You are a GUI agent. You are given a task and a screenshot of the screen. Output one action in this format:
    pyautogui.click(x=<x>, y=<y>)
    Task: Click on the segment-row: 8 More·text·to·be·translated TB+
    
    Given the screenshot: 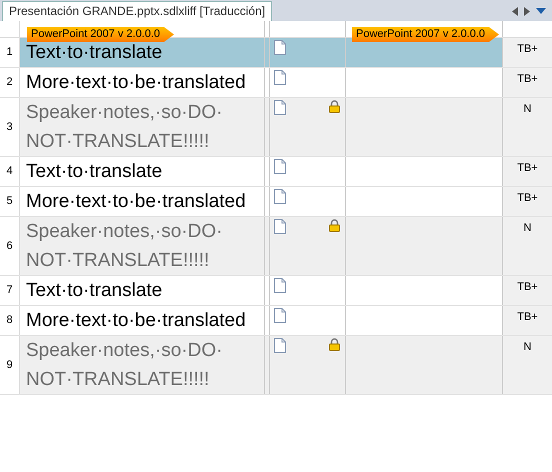 What is the action you would take?
    pyautogui.click(x=276, y=321)
    